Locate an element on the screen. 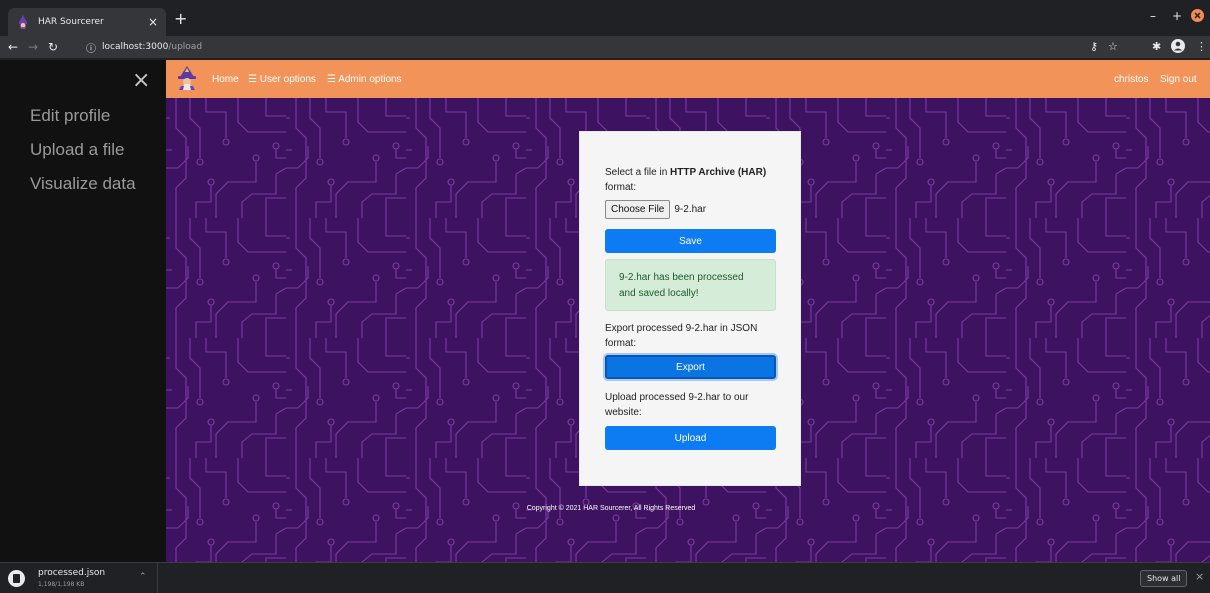 The image size is (1210, 593). nav-home-link: Home is located at coordinates (225, 79).